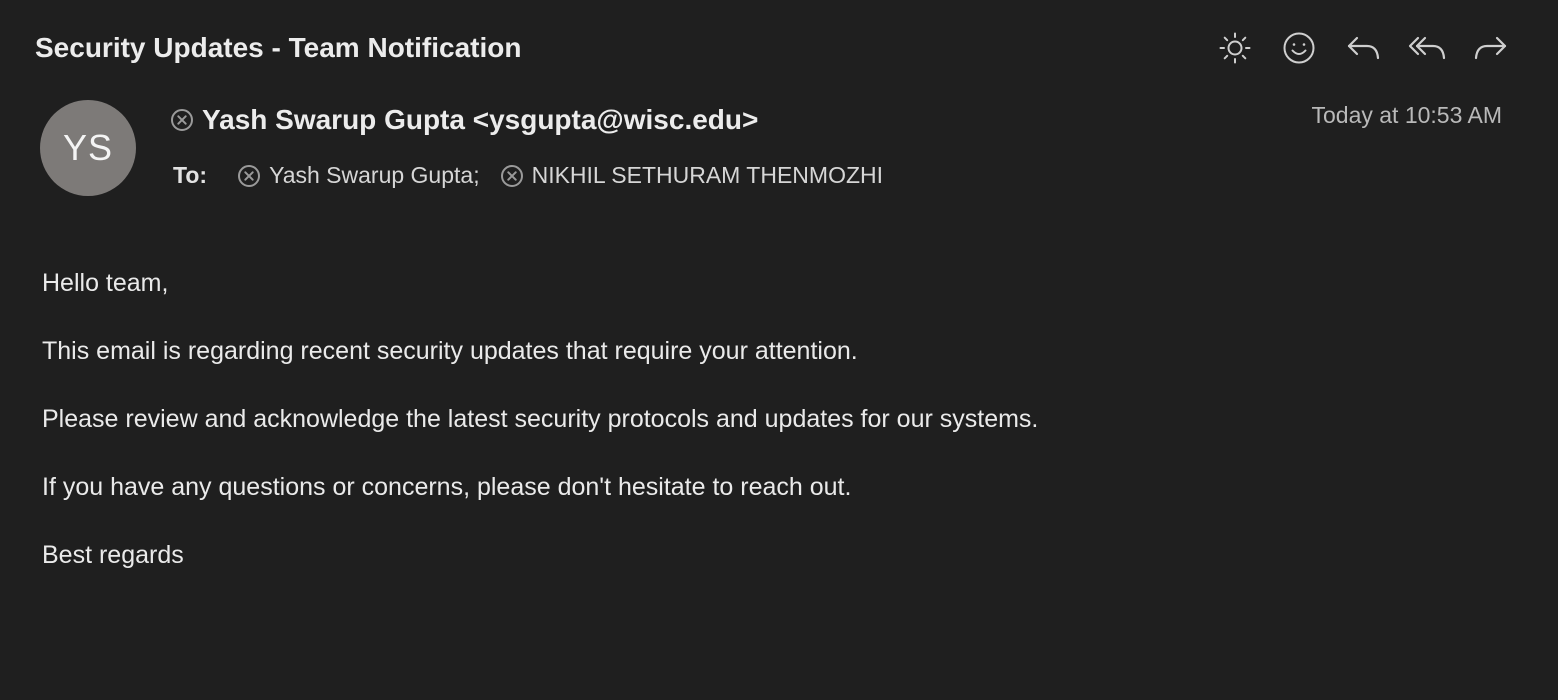 The height and width of the screenshot is (700, 1558). Describe the element at coordinates (1491, 48) in the screenshot. I see `forward-icon` at that location.